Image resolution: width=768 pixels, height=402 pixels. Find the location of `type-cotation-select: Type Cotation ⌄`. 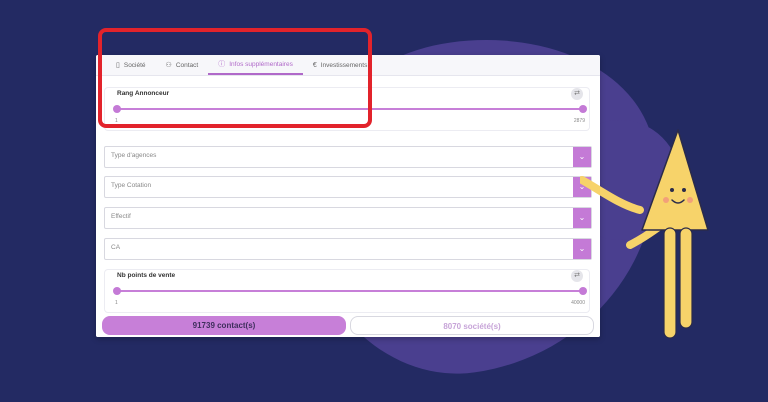

type-cotation-select: Type Cotation ⌄ is located at coordinates (348, 187).